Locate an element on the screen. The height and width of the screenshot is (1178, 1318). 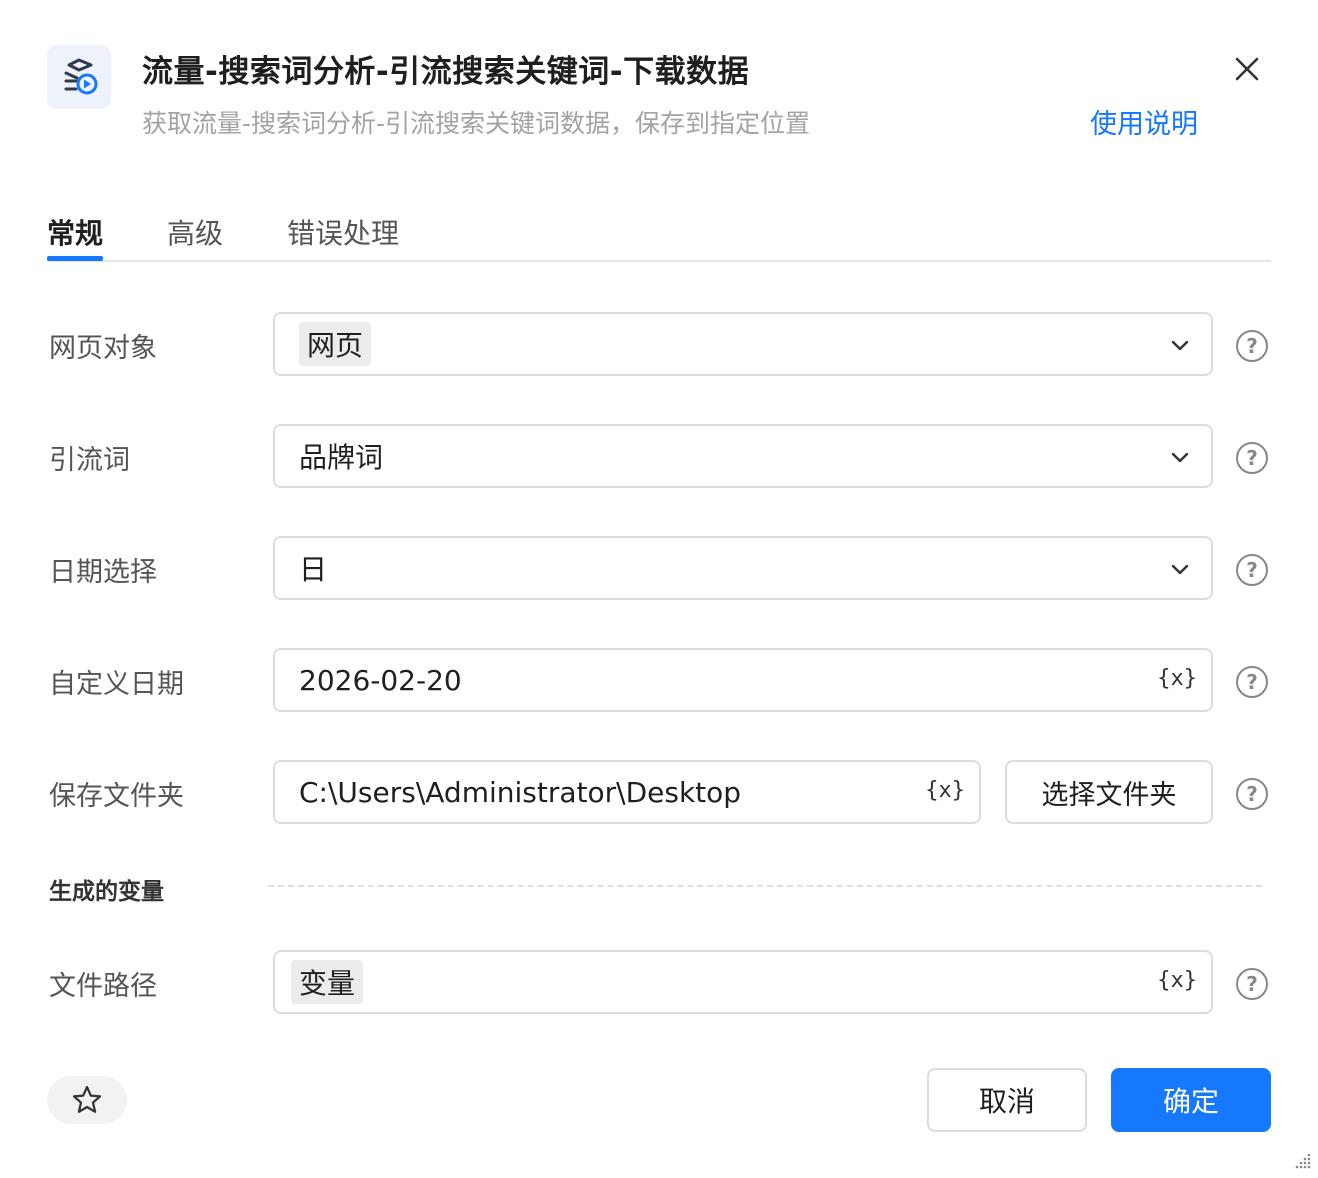
traffic-word-value: 品牌词 is located at coordinates (341, 457).